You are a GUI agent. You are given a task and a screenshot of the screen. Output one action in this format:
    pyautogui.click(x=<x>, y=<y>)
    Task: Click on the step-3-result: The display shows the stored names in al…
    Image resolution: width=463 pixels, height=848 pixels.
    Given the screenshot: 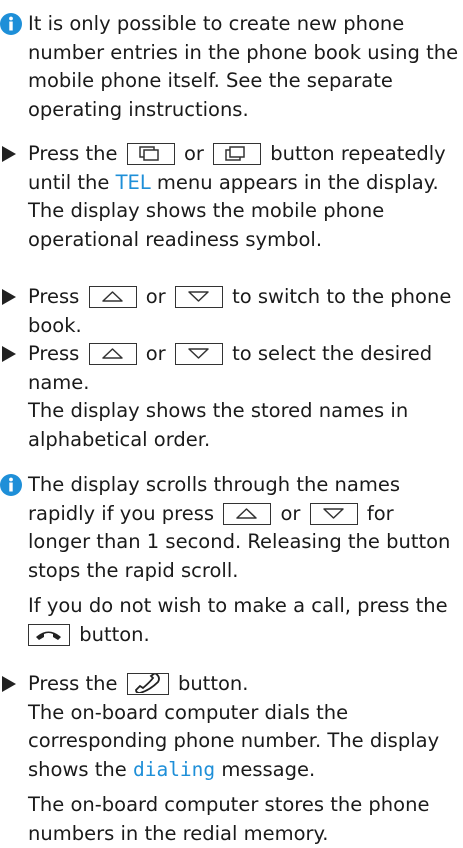 What is the action you would take?
    pyautogui.click(x=218, y=425)
    